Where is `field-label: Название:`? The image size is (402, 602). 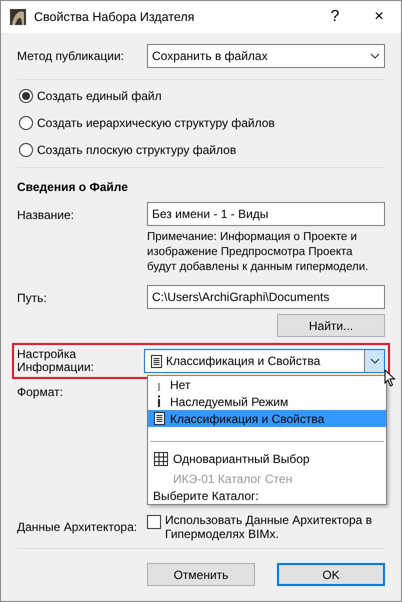
field-label: Название: is located at coordinates (46, 215).